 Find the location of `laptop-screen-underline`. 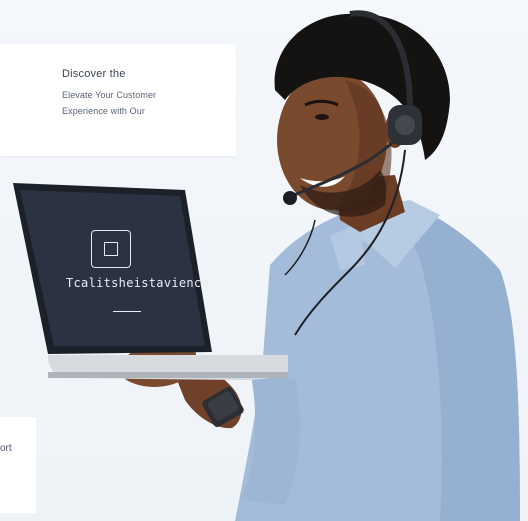

laptop-screen-underline is located at coordinates (127, 311).